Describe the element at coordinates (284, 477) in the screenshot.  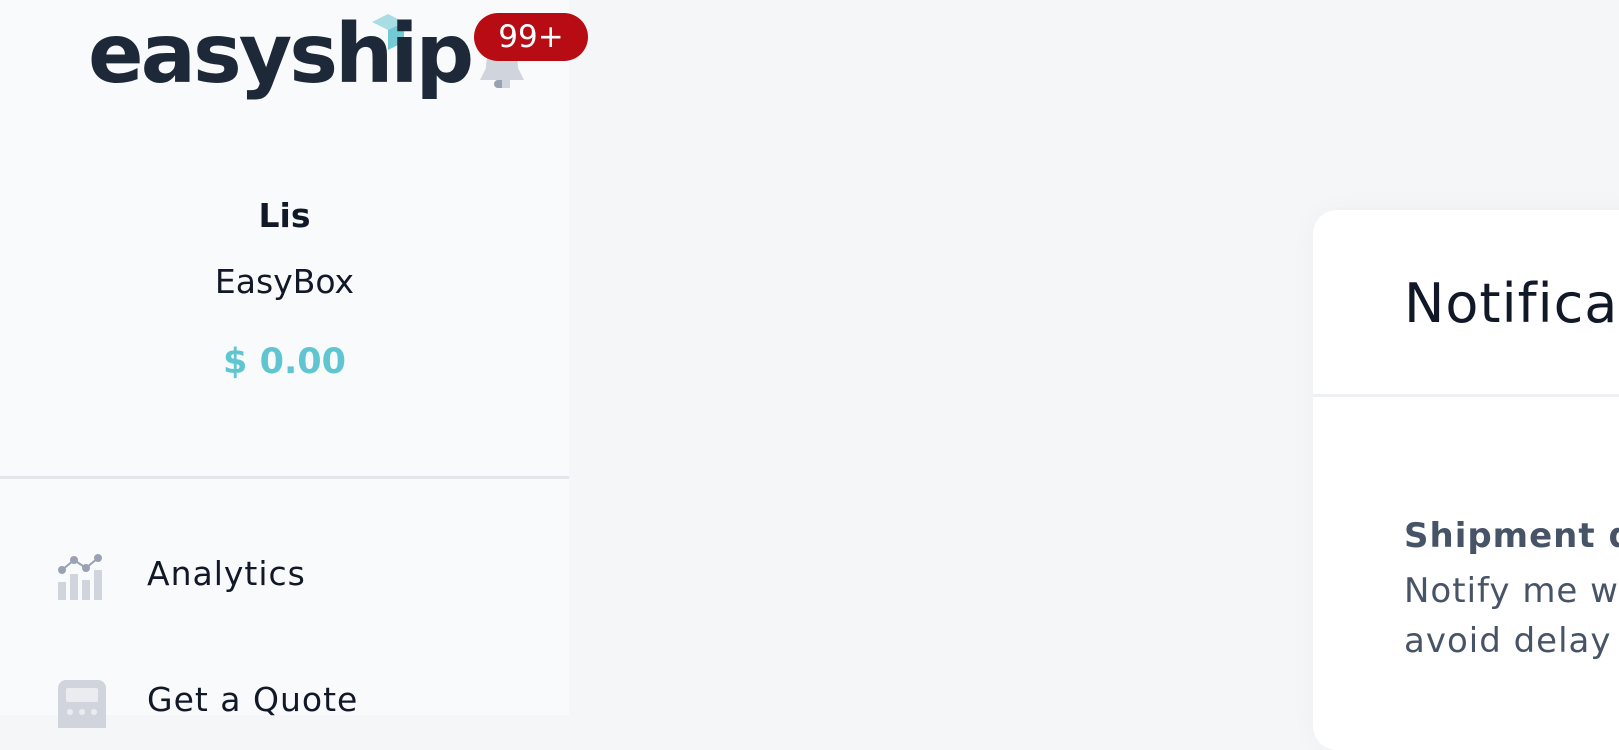
I see `sidebar-divider` at that location.